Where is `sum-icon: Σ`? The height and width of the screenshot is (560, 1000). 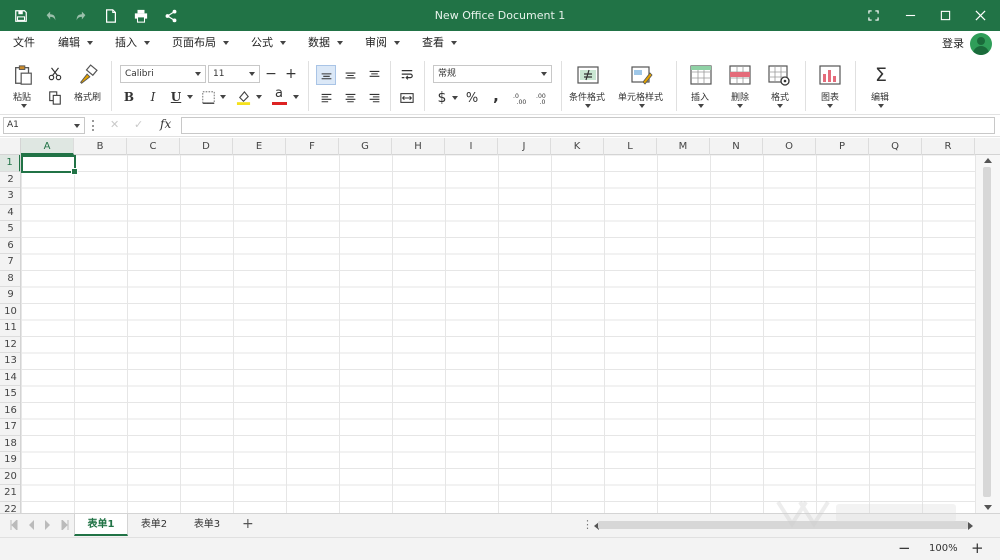 sum-icon: Σ is located at coordinates (881, 75).